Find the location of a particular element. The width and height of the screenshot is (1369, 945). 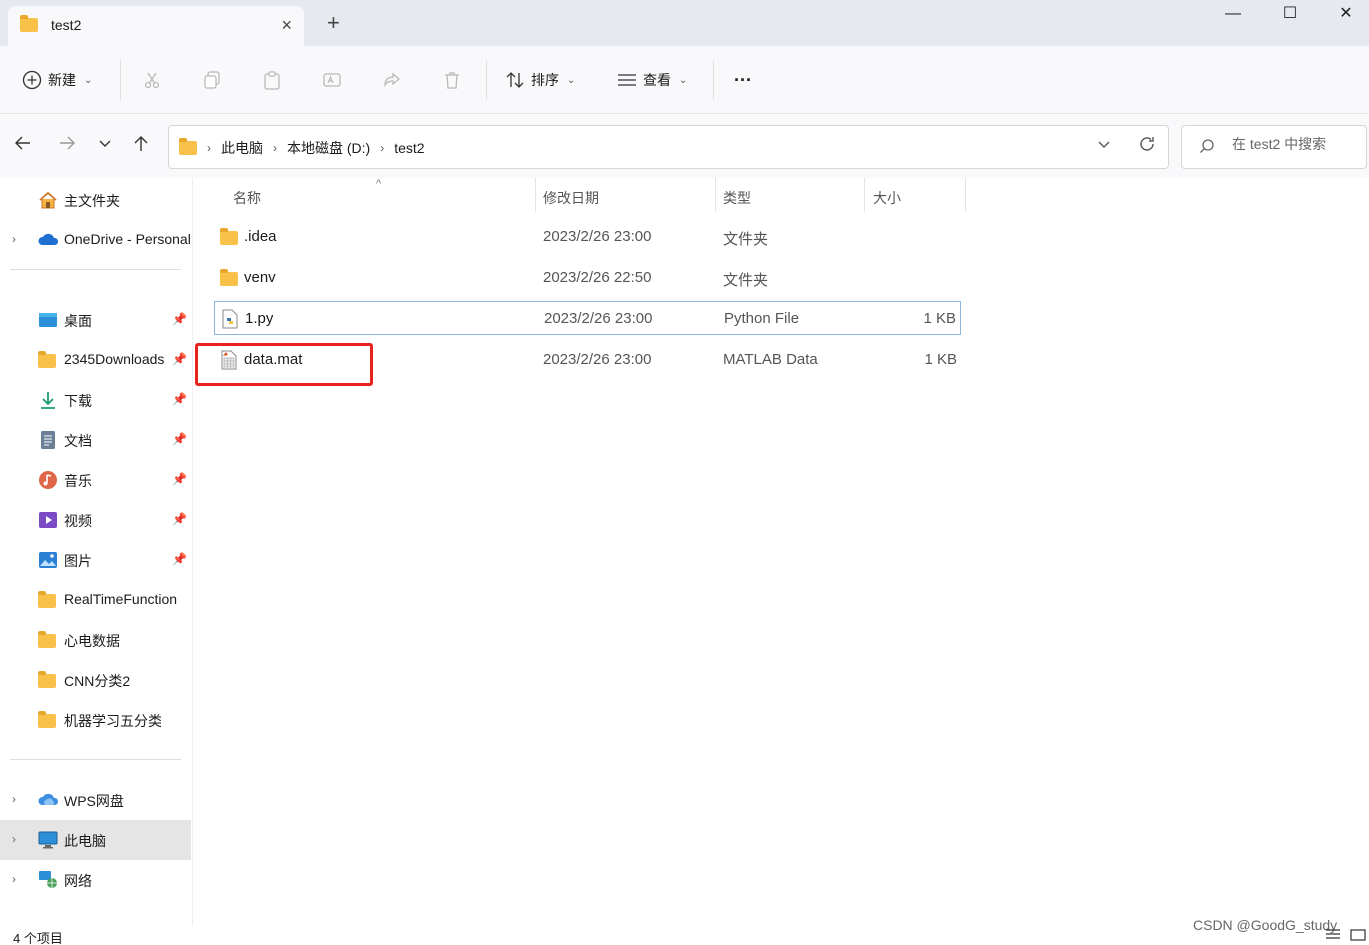

sidebar-item-home: 主文件夹 is located at coordinates (95, 200).